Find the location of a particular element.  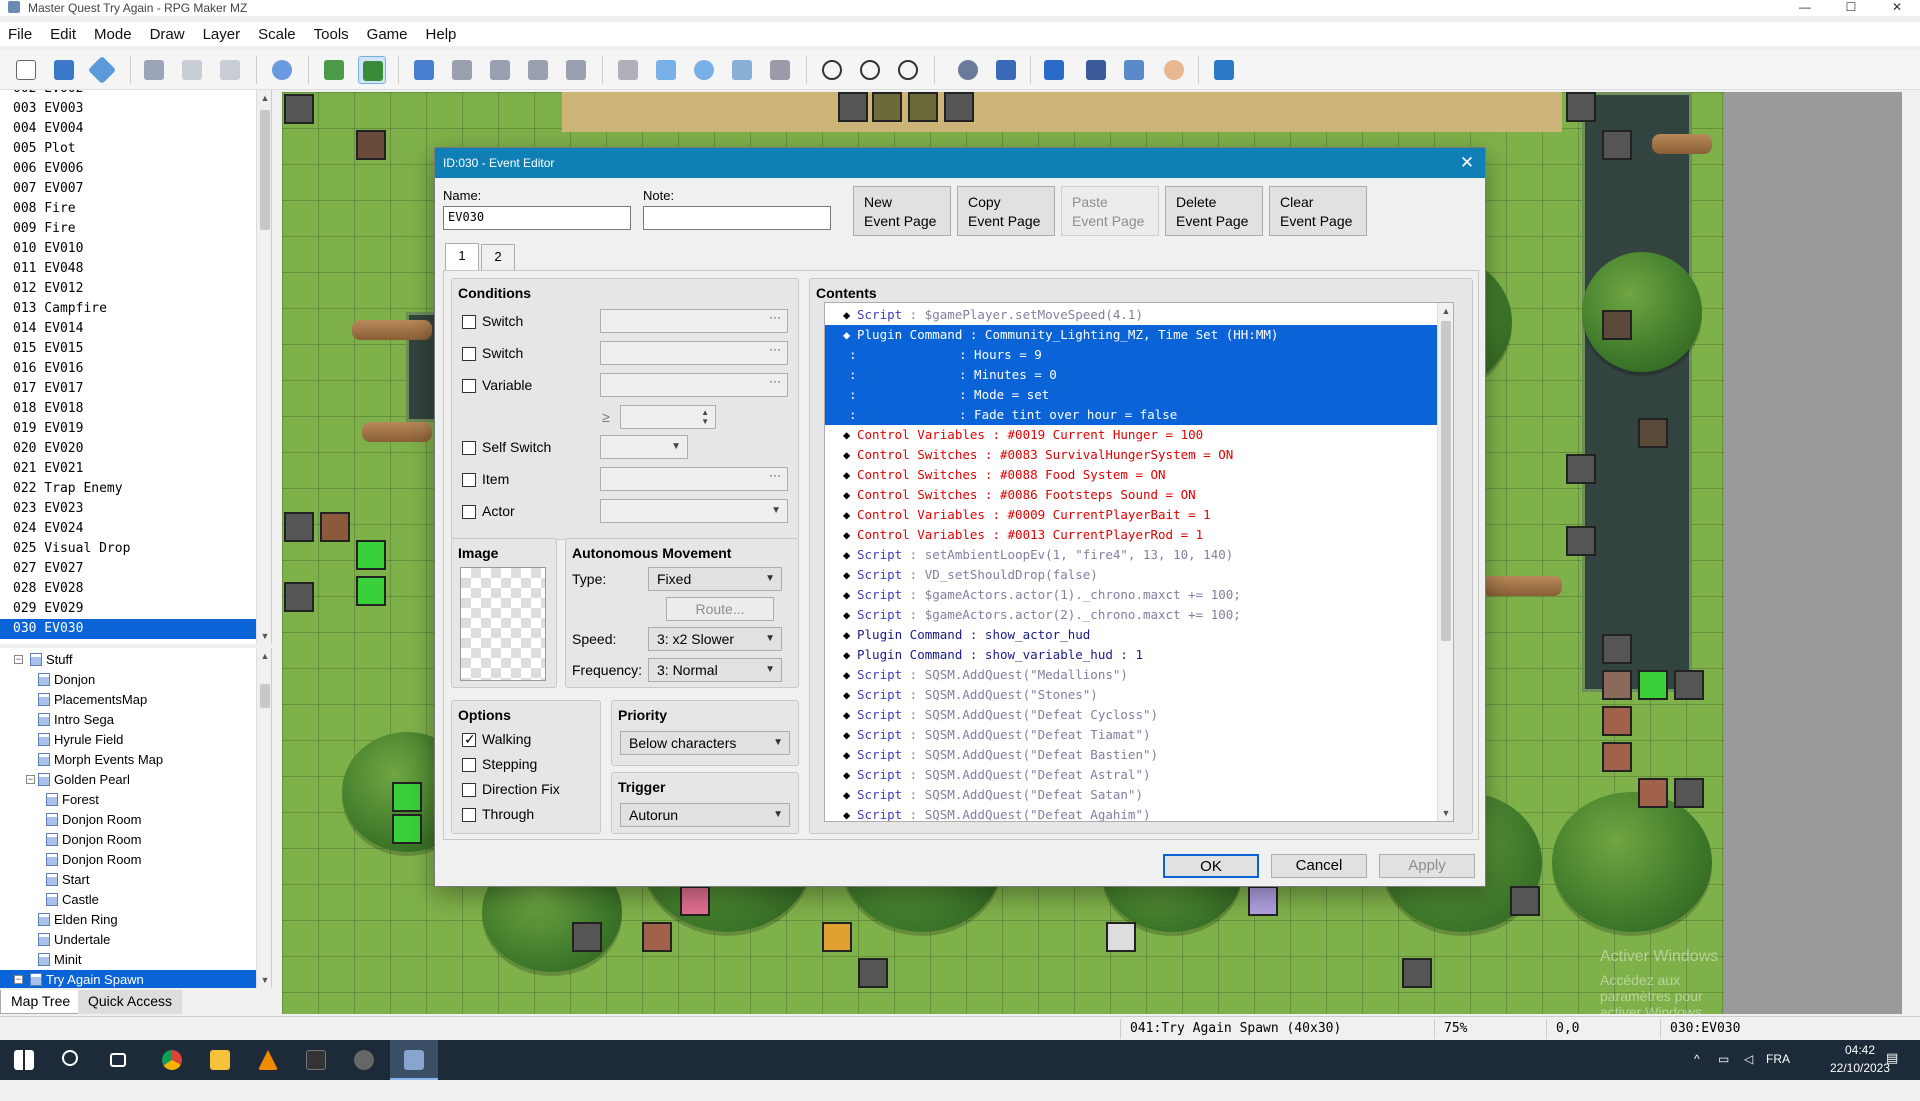

event-command-line: ◆ Script : SQSM.AddQuest("Defeat Satan") is located at coordinates (1131, 795).